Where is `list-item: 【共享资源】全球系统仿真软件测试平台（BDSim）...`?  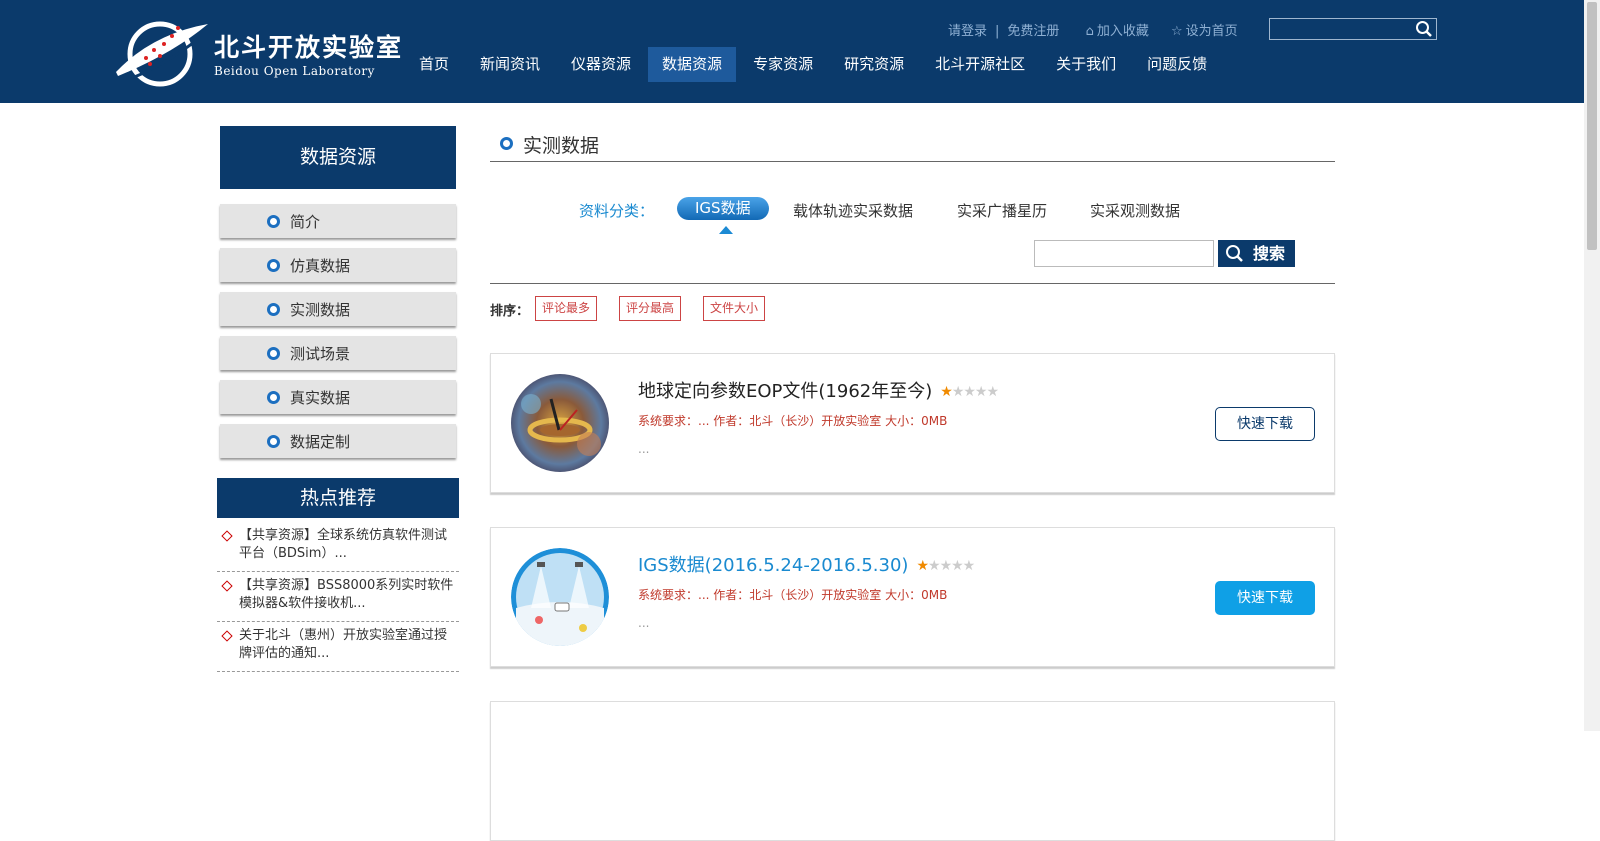 list-item: 【共享资源】全球系统仿真软件测试平台（BDSim）... is located at coordinates (338, 547).